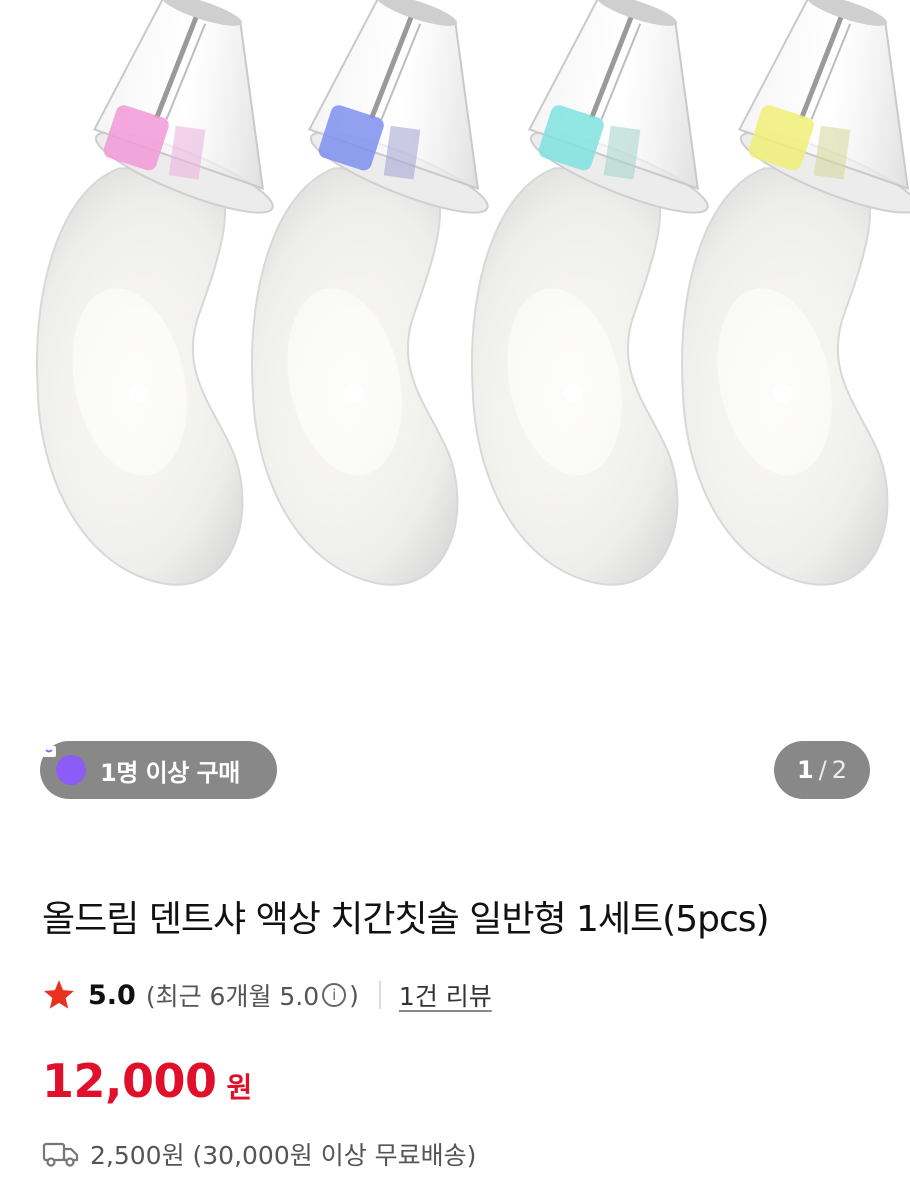 This screenshot has width=910, height=1200. I want to click on brush-yellow, so click(780, 296).